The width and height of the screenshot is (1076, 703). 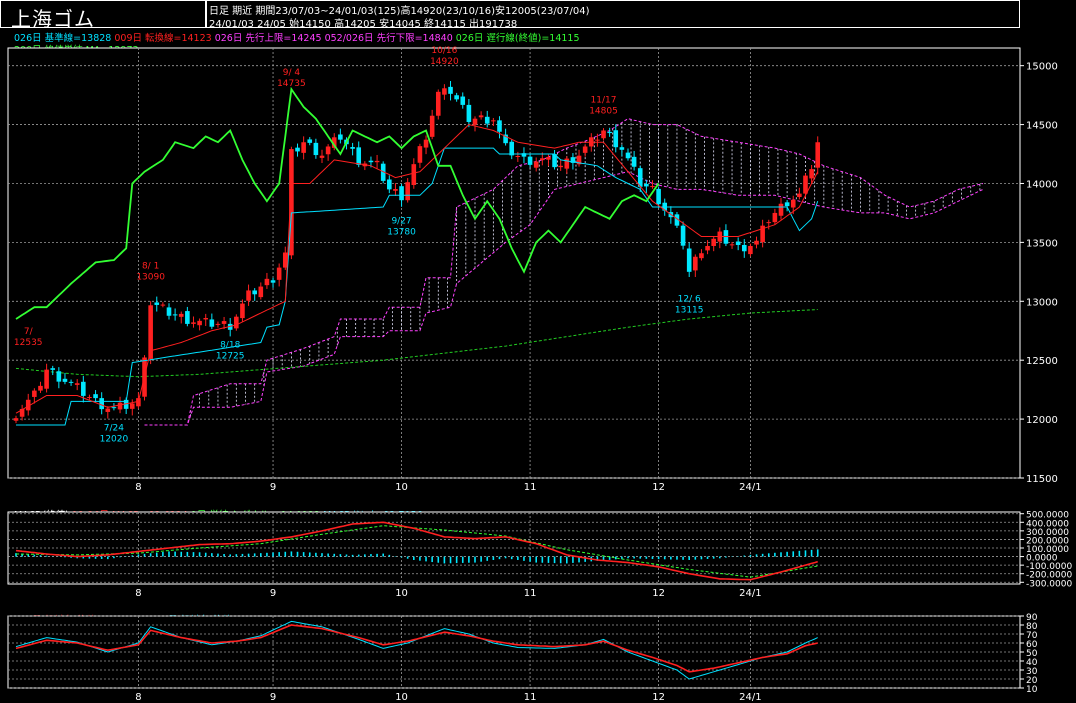 I want to click on y-tick-label: -200.0000, so click(x=1049, y=576).